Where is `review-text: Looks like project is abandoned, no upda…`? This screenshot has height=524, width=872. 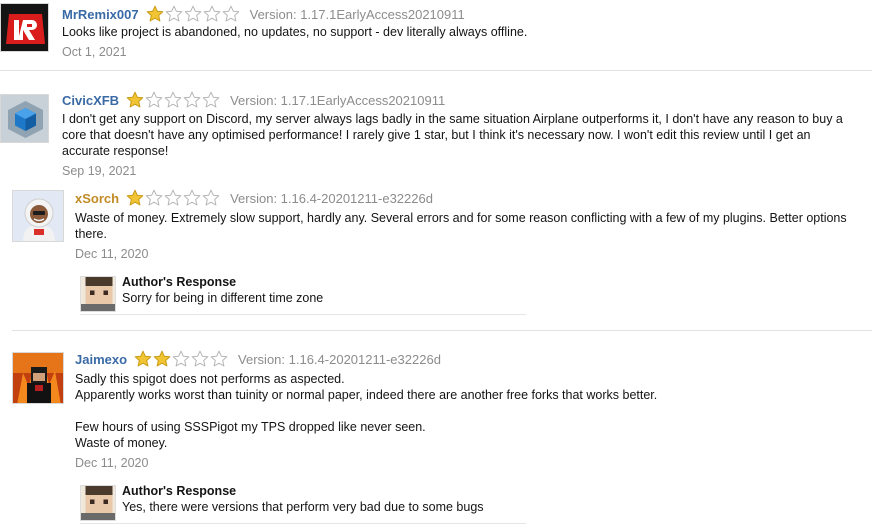
review-text: Looks like project is abandoned, no upda… is located at coordinates (295, 32).